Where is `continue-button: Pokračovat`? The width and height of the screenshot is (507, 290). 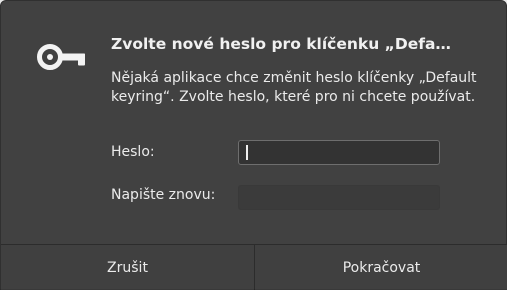 continue-button: Pokračovat is located at coordinates (381, 267).